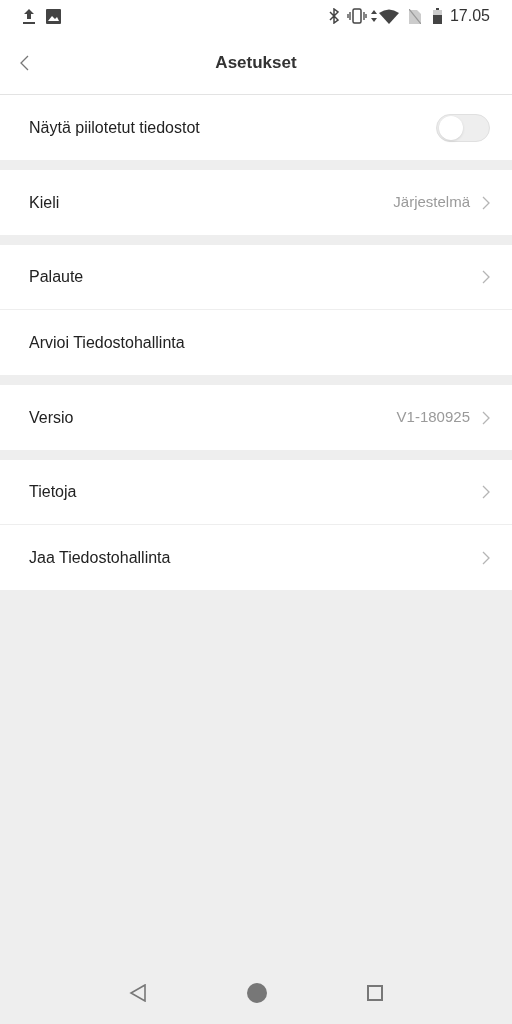 Image resolution: width=512 pixels, height=1024 pixels. Describe the element at coordinates (138, 993) in the screenshot. I see `nav-back-button` at that location.